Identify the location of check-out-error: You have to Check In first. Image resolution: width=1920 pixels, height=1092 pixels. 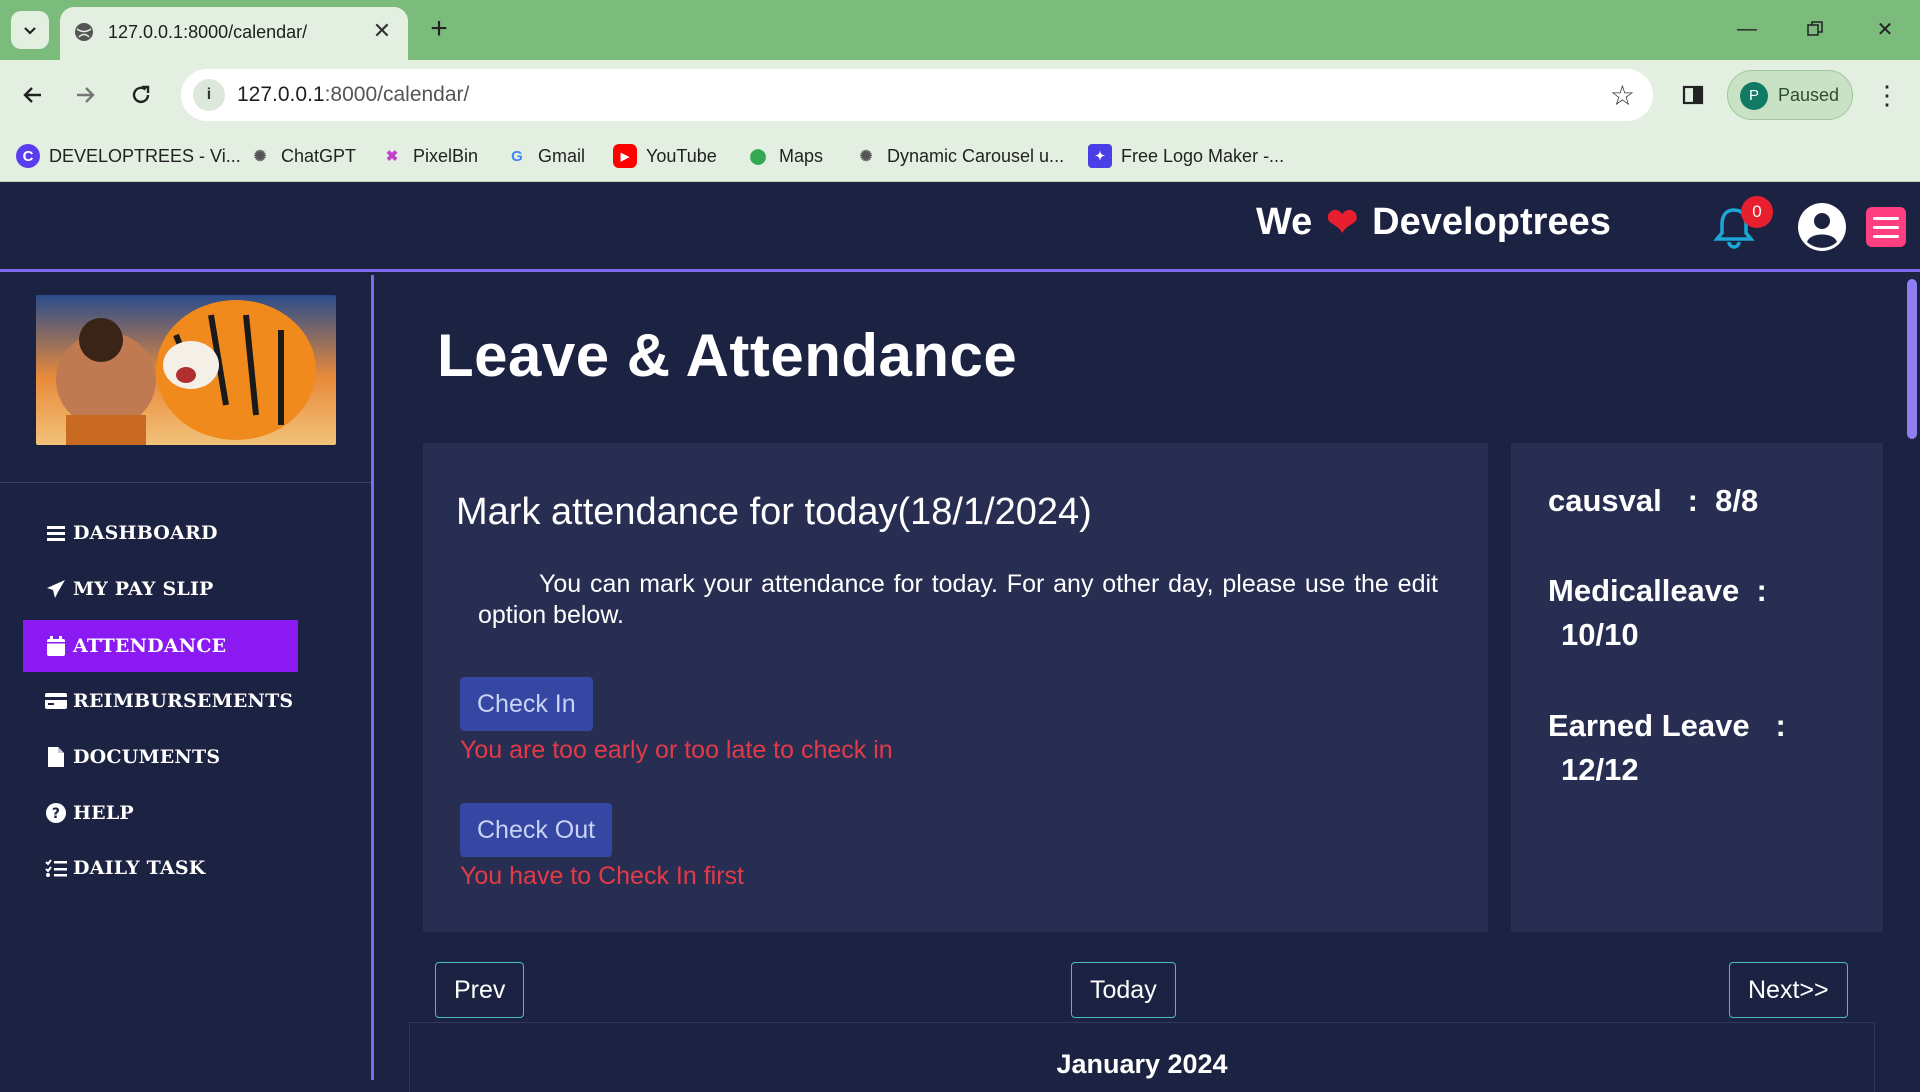
(602, 876).